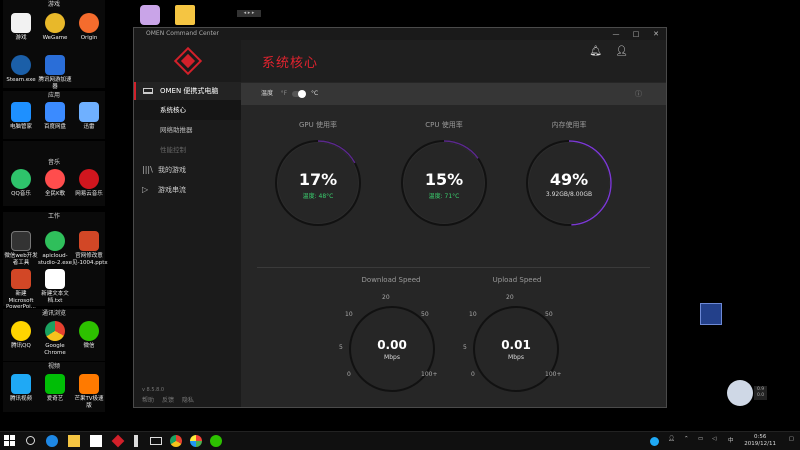 This screenshot has height=450, width=800. Describe the element at coordinates (392, 345) in the screenshot. I see `download-speed-value: 0.00` at that location.